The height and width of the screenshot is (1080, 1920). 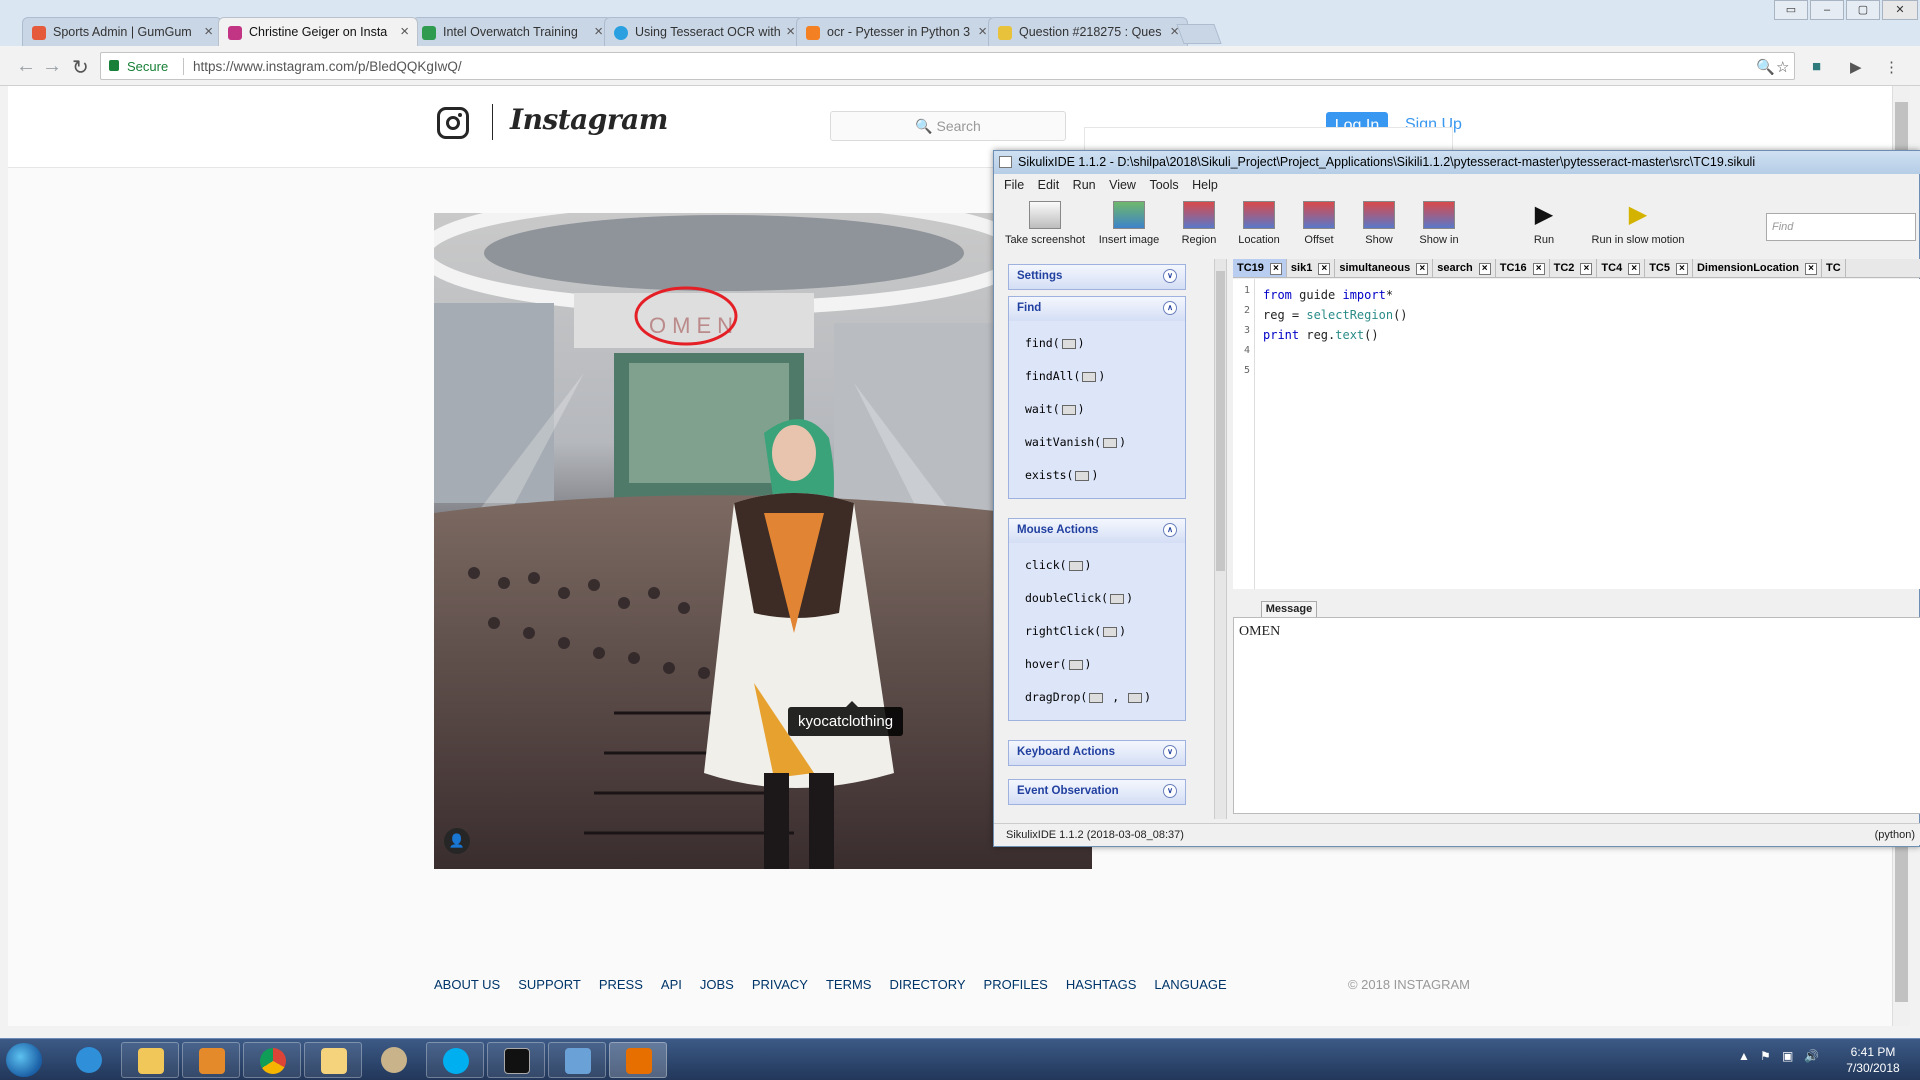 What do you see at coordinates (1259, 223) in the screenshot?
I see `location-button: Location` at bounding box center [1259, 223].